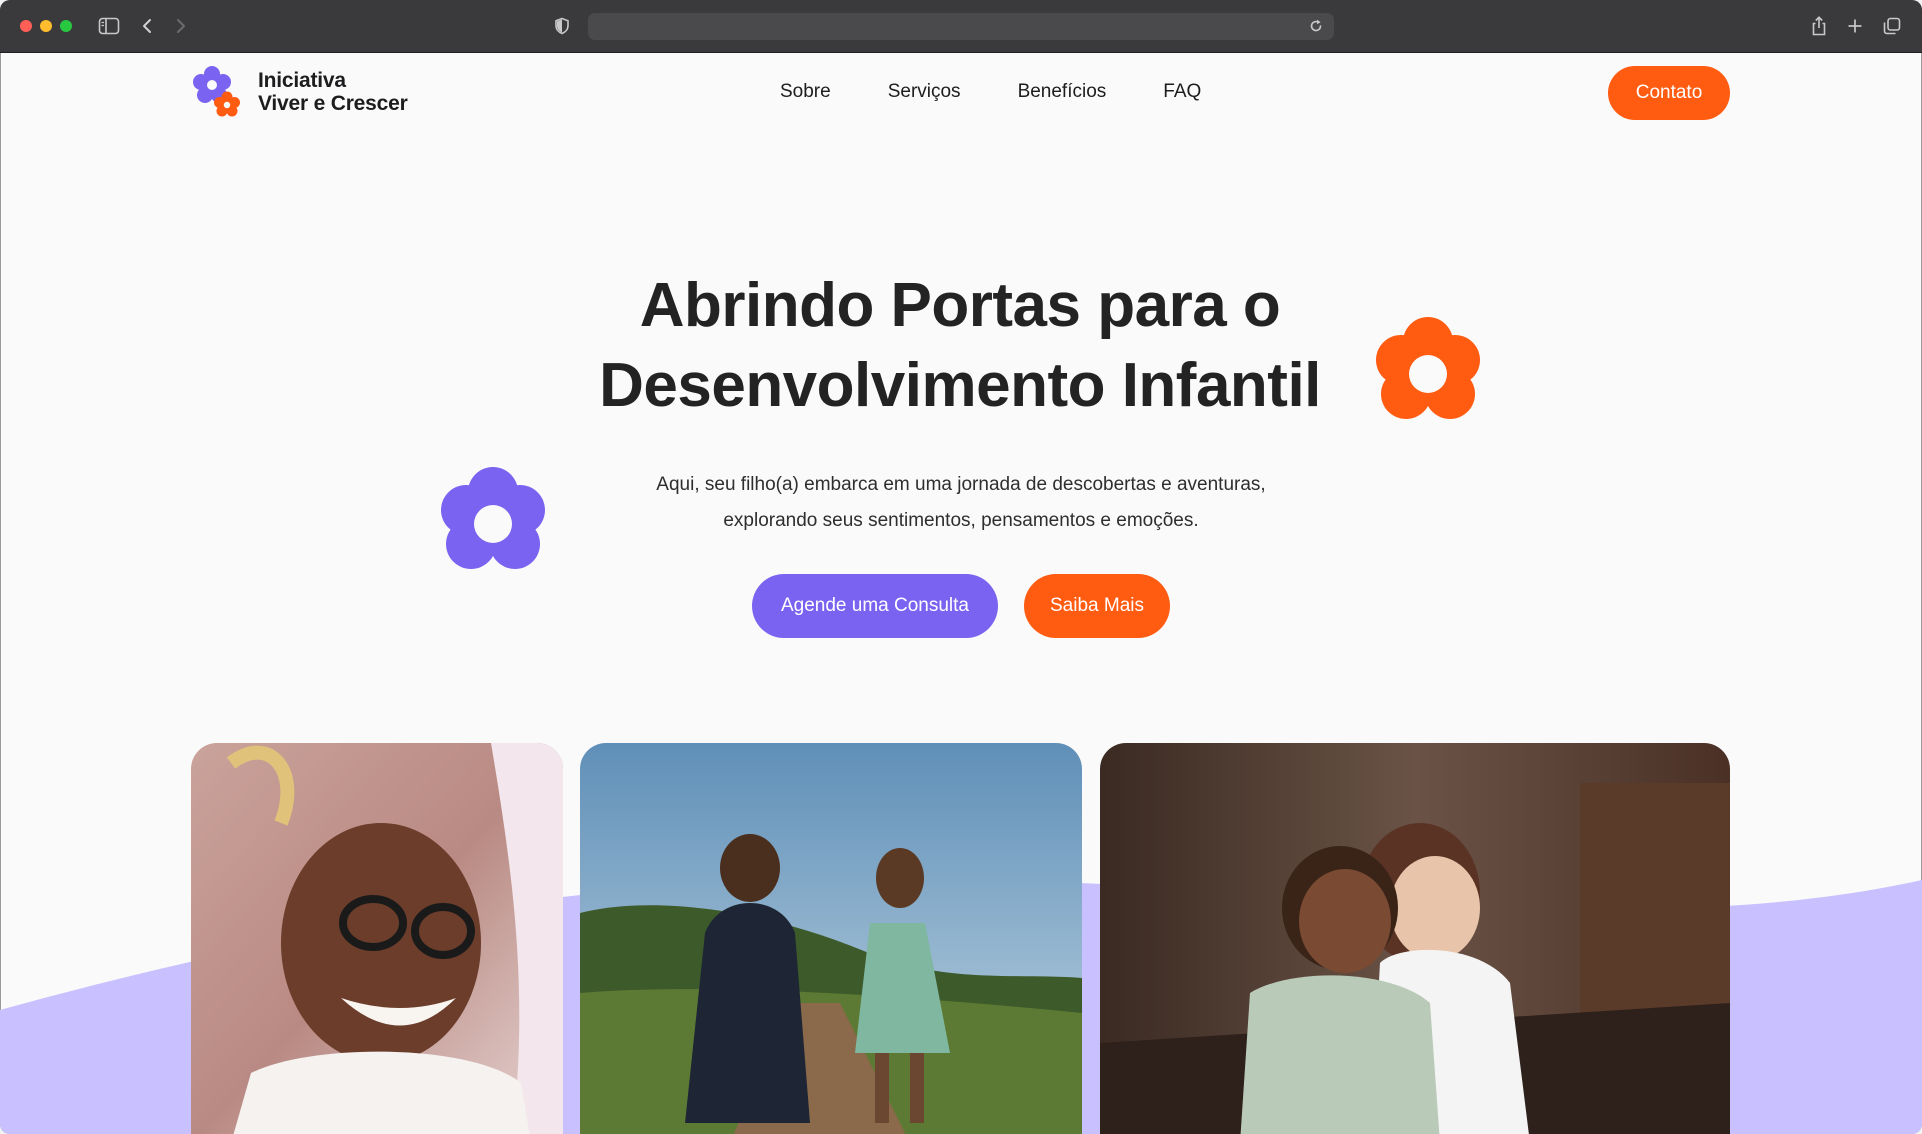  What do you see at coordinates (66, 26) in the screenshot?
I see `zoom-window-button` at bounding box center [66, 26].